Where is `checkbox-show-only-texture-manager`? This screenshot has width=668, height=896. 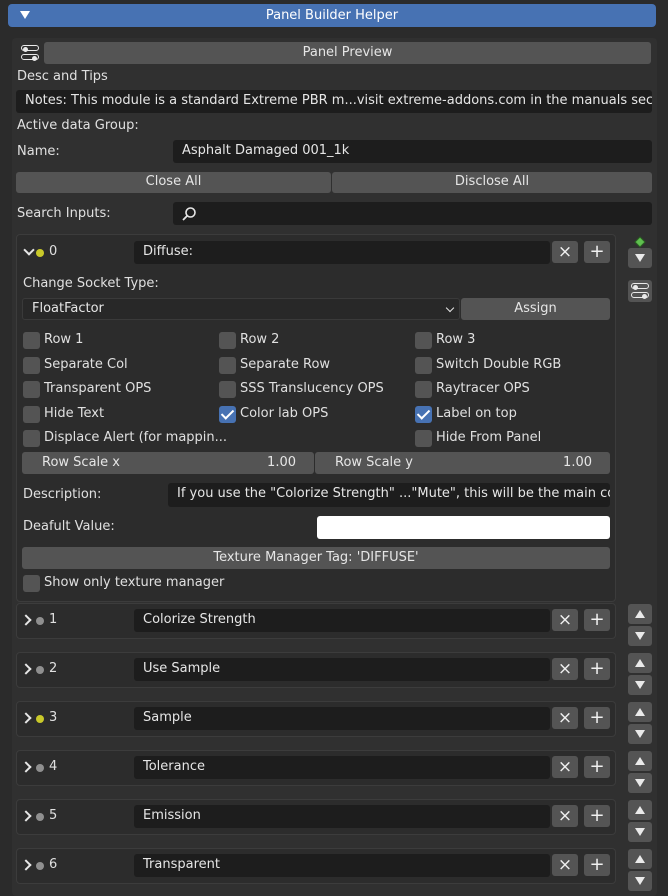
checkbox-show-only-texture-manager is located at coordinates (31, 583).